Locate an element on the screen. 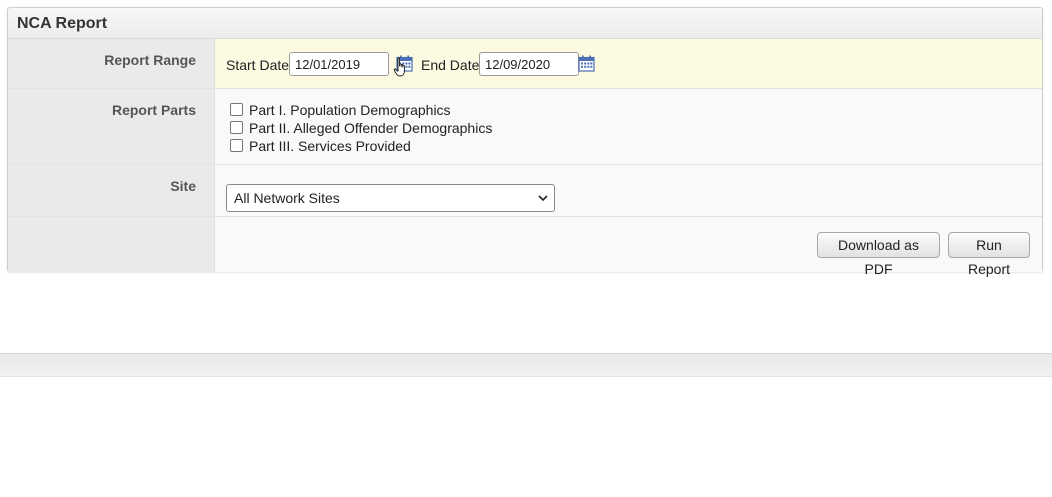  actions-row: Download as PDF Run Report is located at coordinates (525, 247).